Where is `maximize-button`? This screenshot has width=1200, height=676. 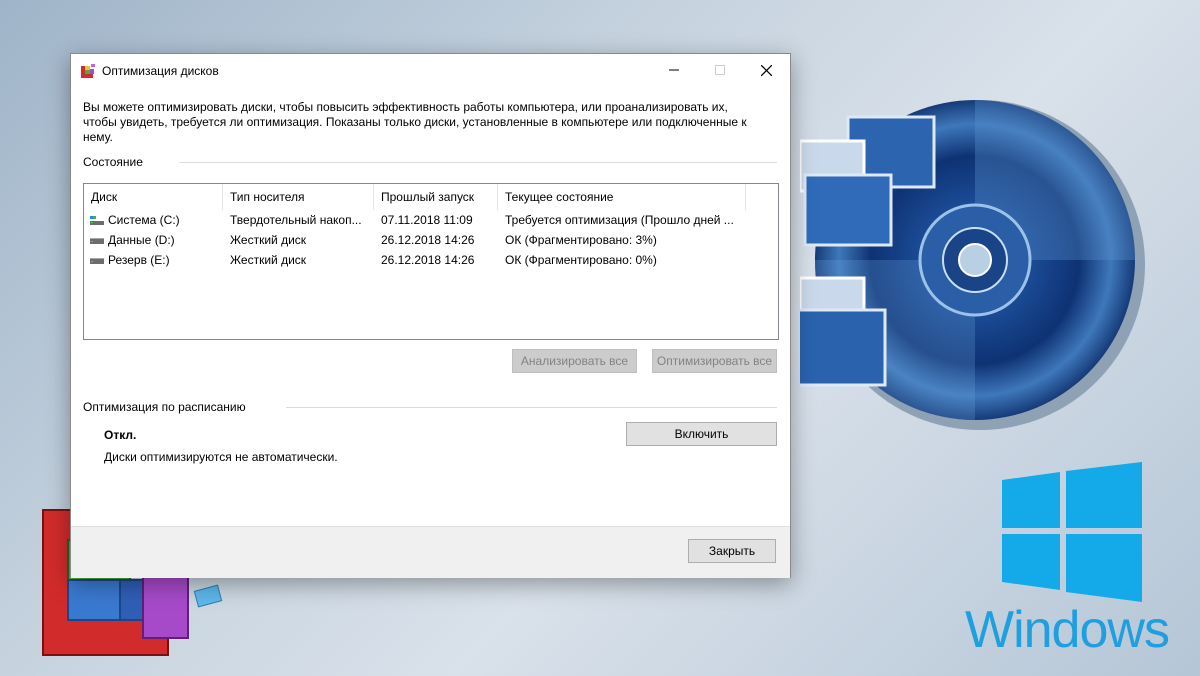
maximize-button is located at coordinates (720, 70).